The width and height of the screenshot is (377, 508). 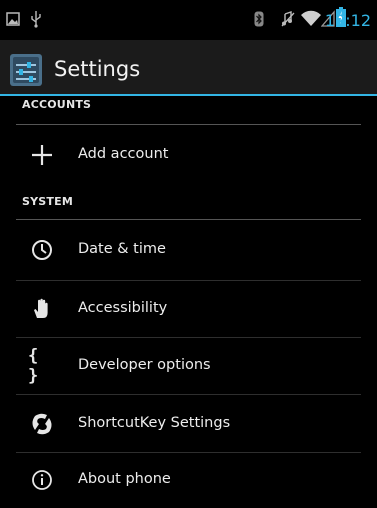 I want to click on list-item-about-phone: About phone, so click(x=188, y=480).